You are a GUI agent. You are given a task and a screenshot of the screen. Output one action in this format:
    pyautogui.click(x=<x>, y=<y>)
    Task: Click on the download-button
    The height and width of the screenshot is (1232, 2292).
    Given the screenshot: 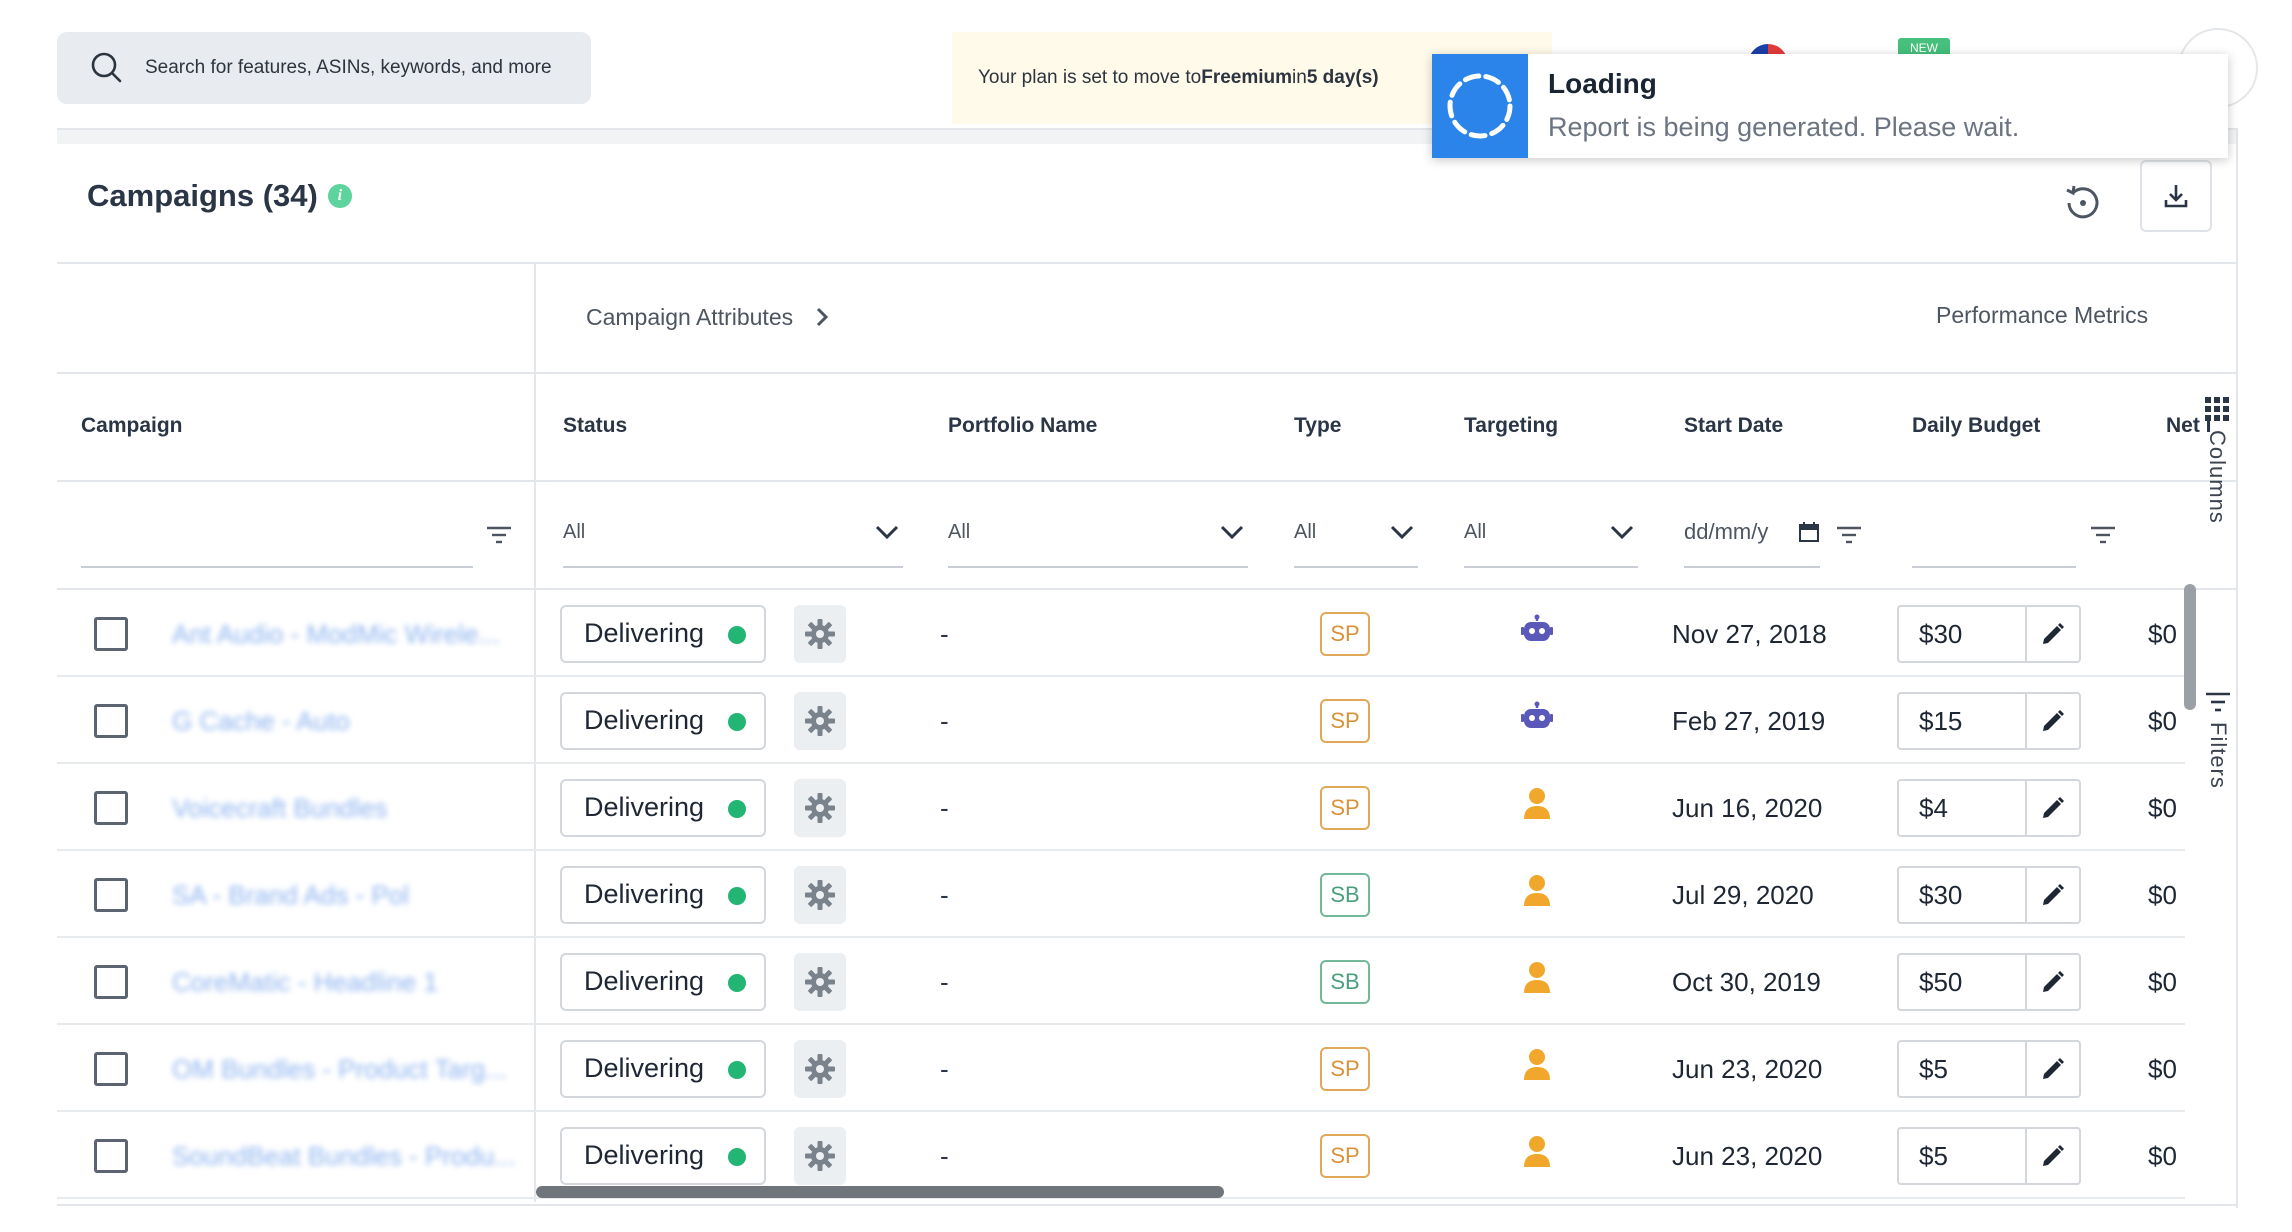 What is the action you would take?
    pyautogui.click(x=2176, y=196)
    